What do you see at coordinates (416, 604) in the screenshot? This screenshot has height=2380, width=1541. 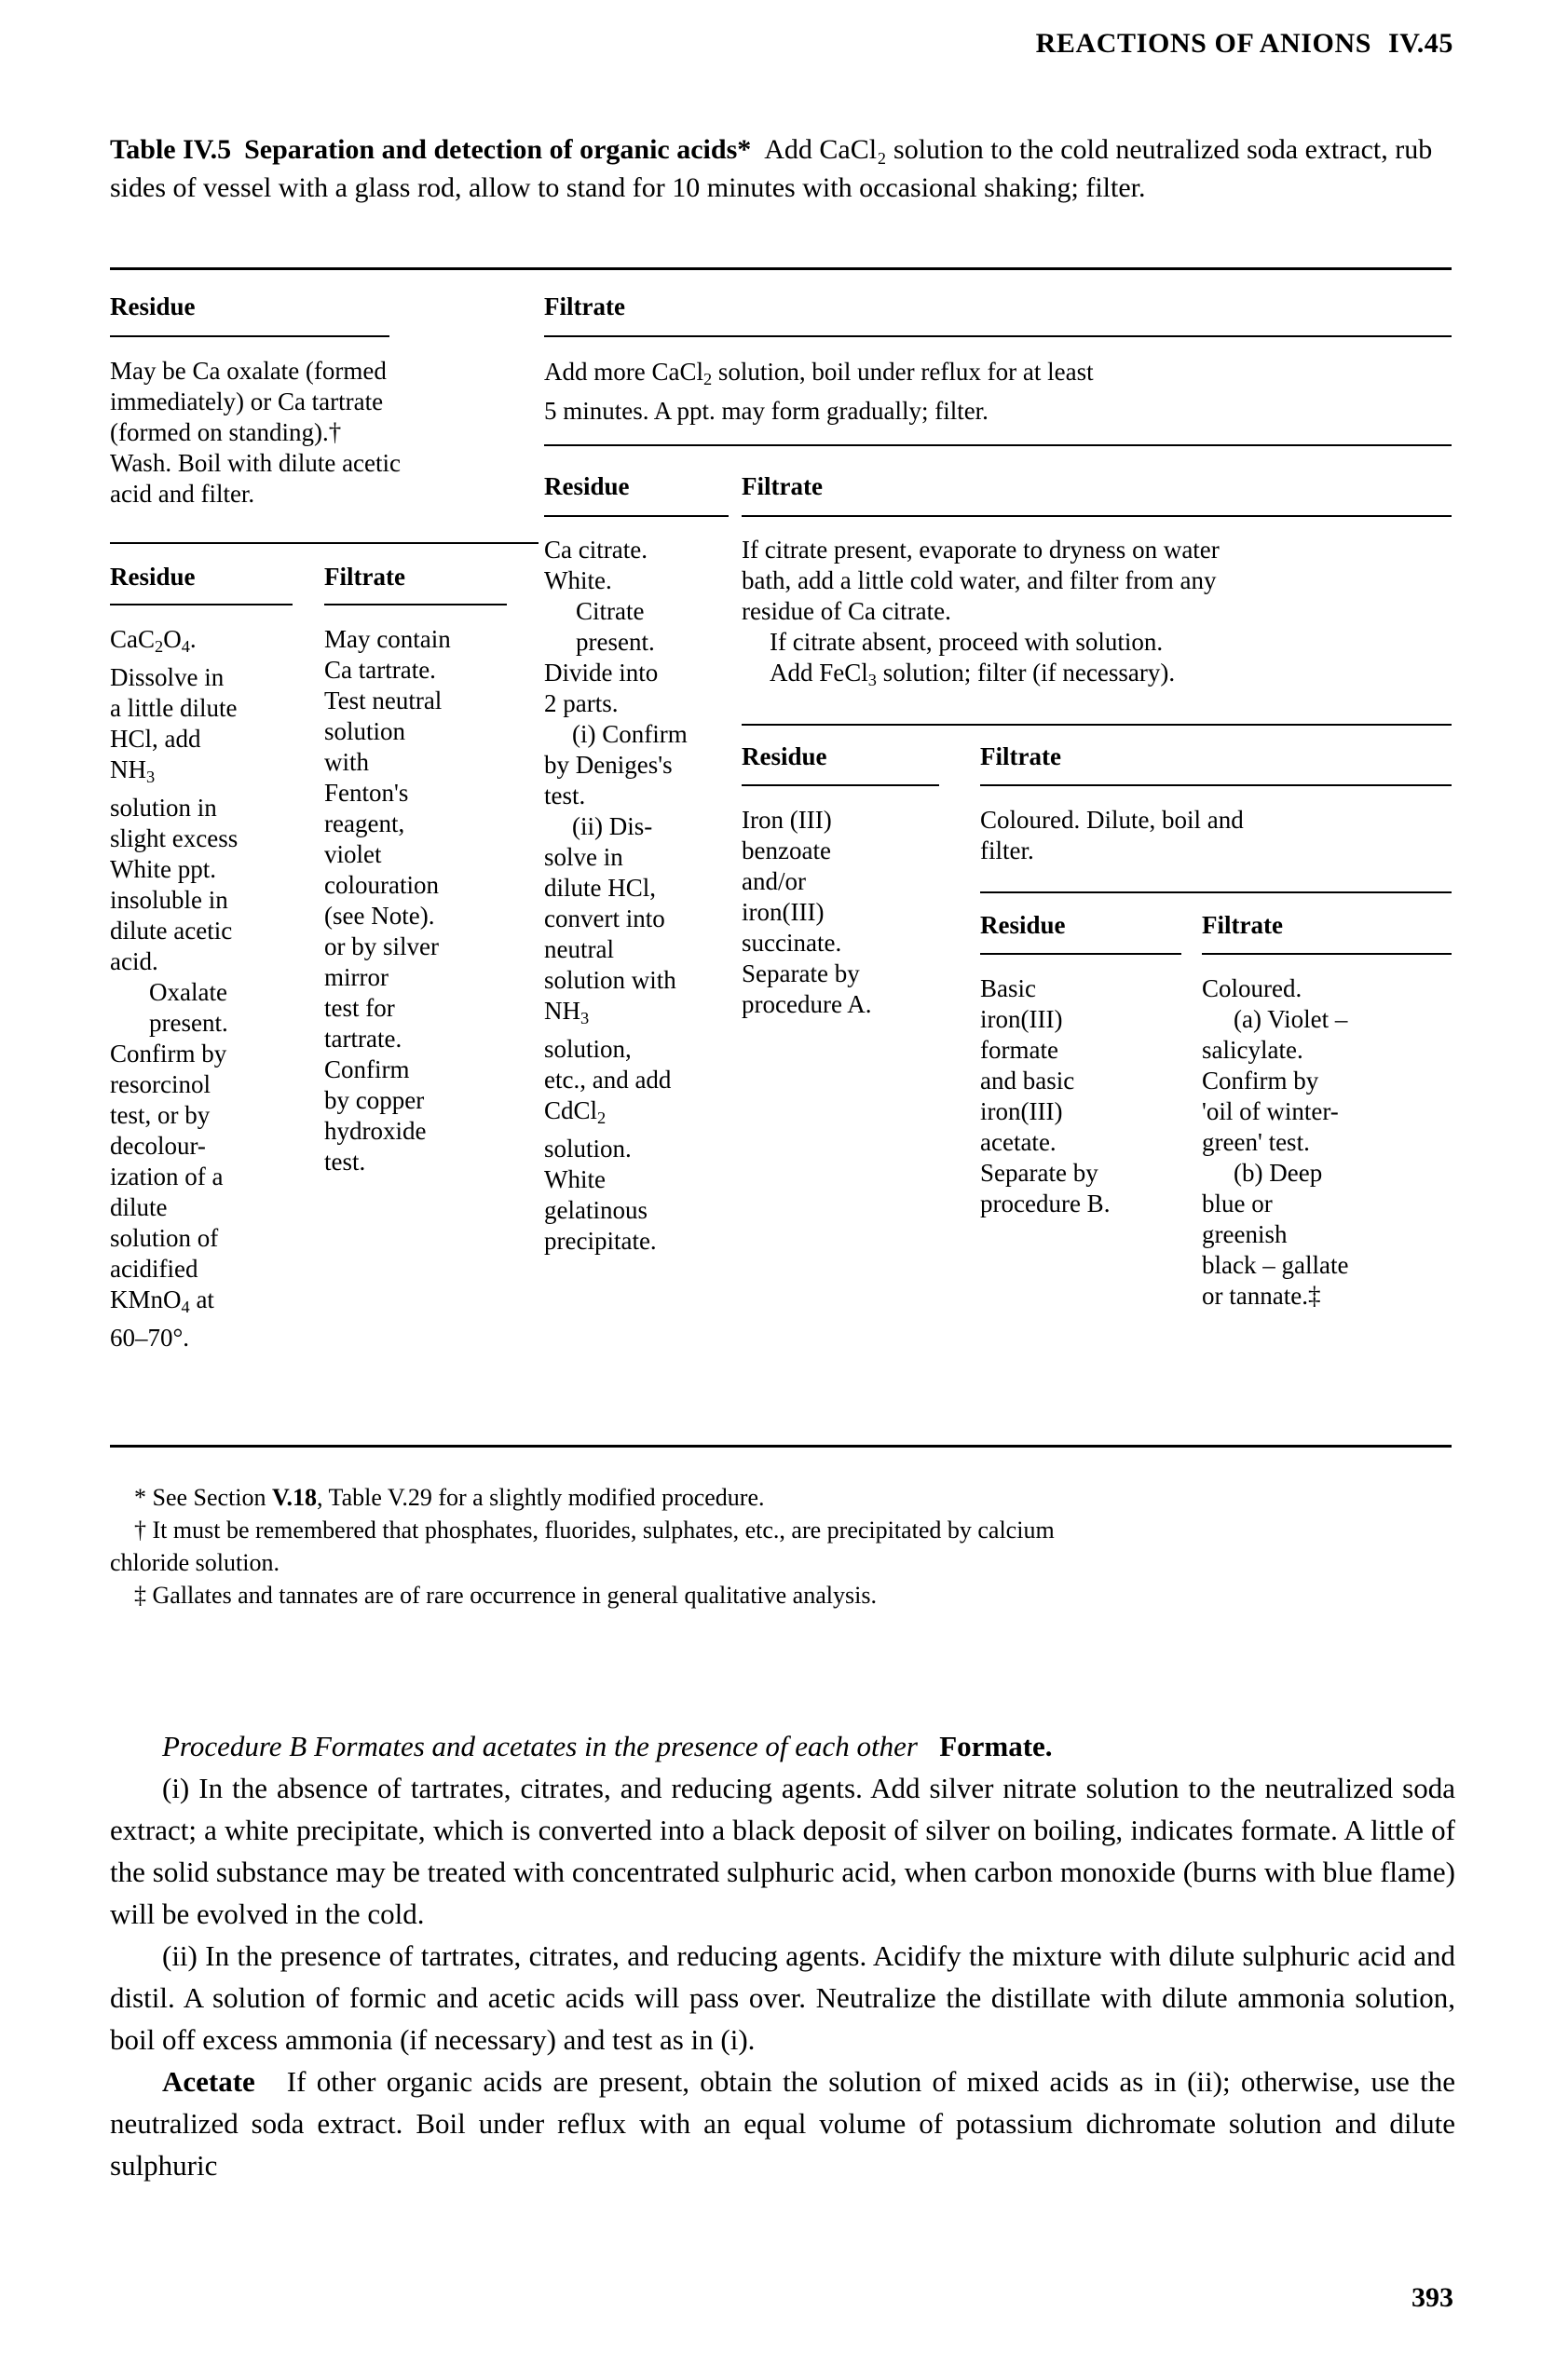 I see `level2left-filtrate-header-rule` at bounding box center [416, 604].